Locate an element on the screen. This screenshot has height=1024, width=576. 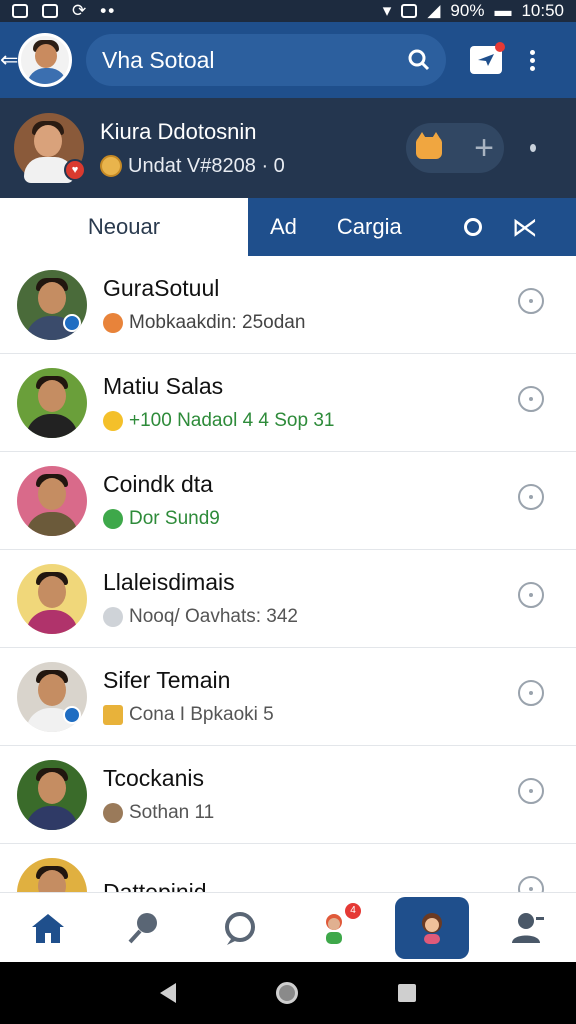
user-avatar is located at coordinates (45, 60).